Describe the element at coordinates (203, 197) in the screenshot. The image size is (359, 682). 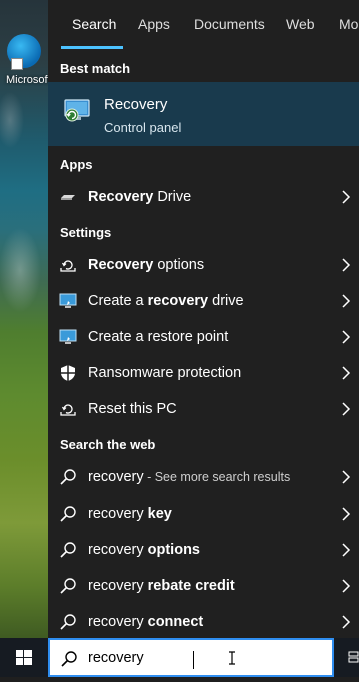
I see `app-result-recovery-drive: Recovery Drive` at that location.